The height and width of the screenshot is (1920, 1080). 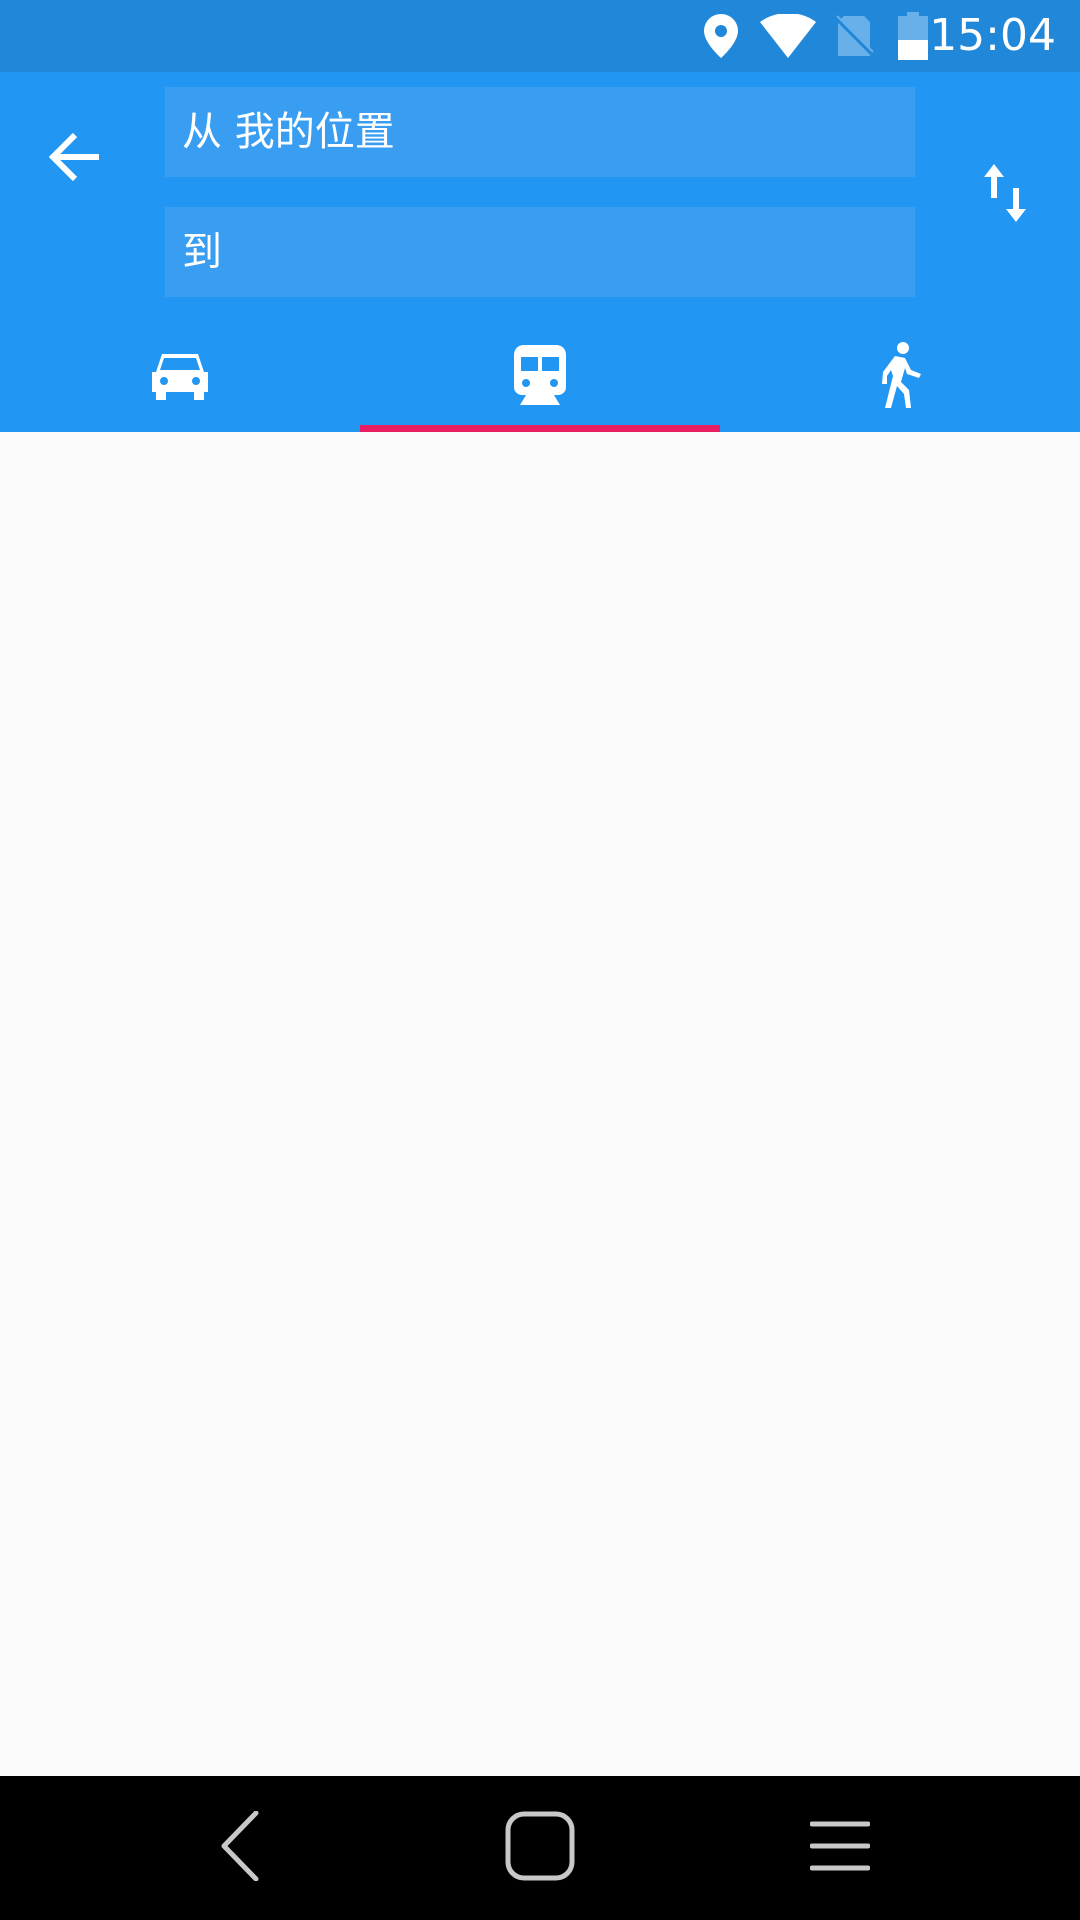 I want to click on car-icon, so click(x=180, y=377).